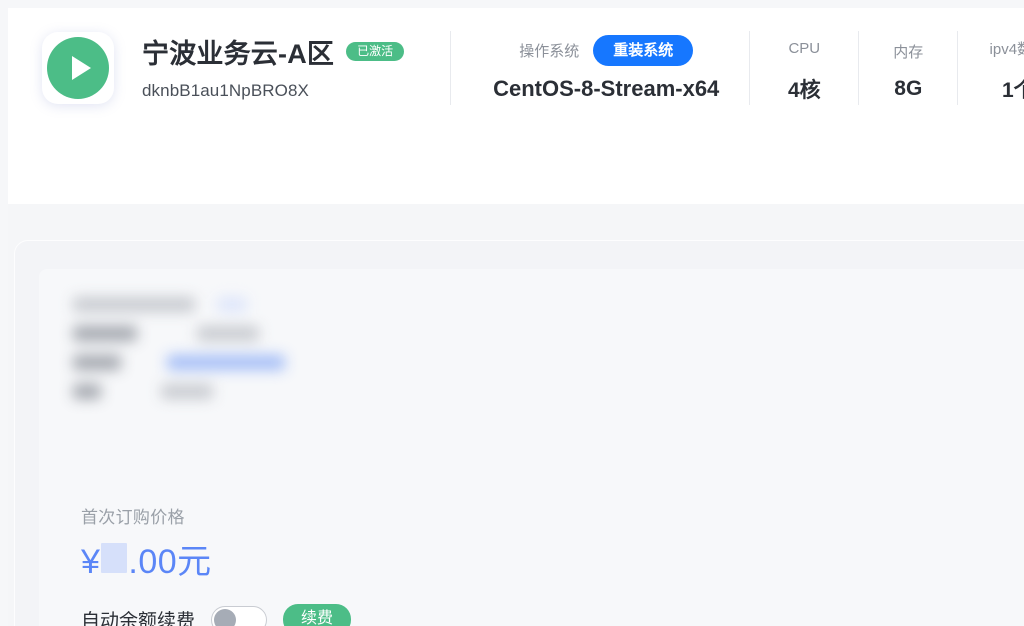 The width and height of the screenshot is (1024, 626). What do you see at coordinates (451, 68) in the screenshot?
I see `divider` at bounding box center [451, 68].